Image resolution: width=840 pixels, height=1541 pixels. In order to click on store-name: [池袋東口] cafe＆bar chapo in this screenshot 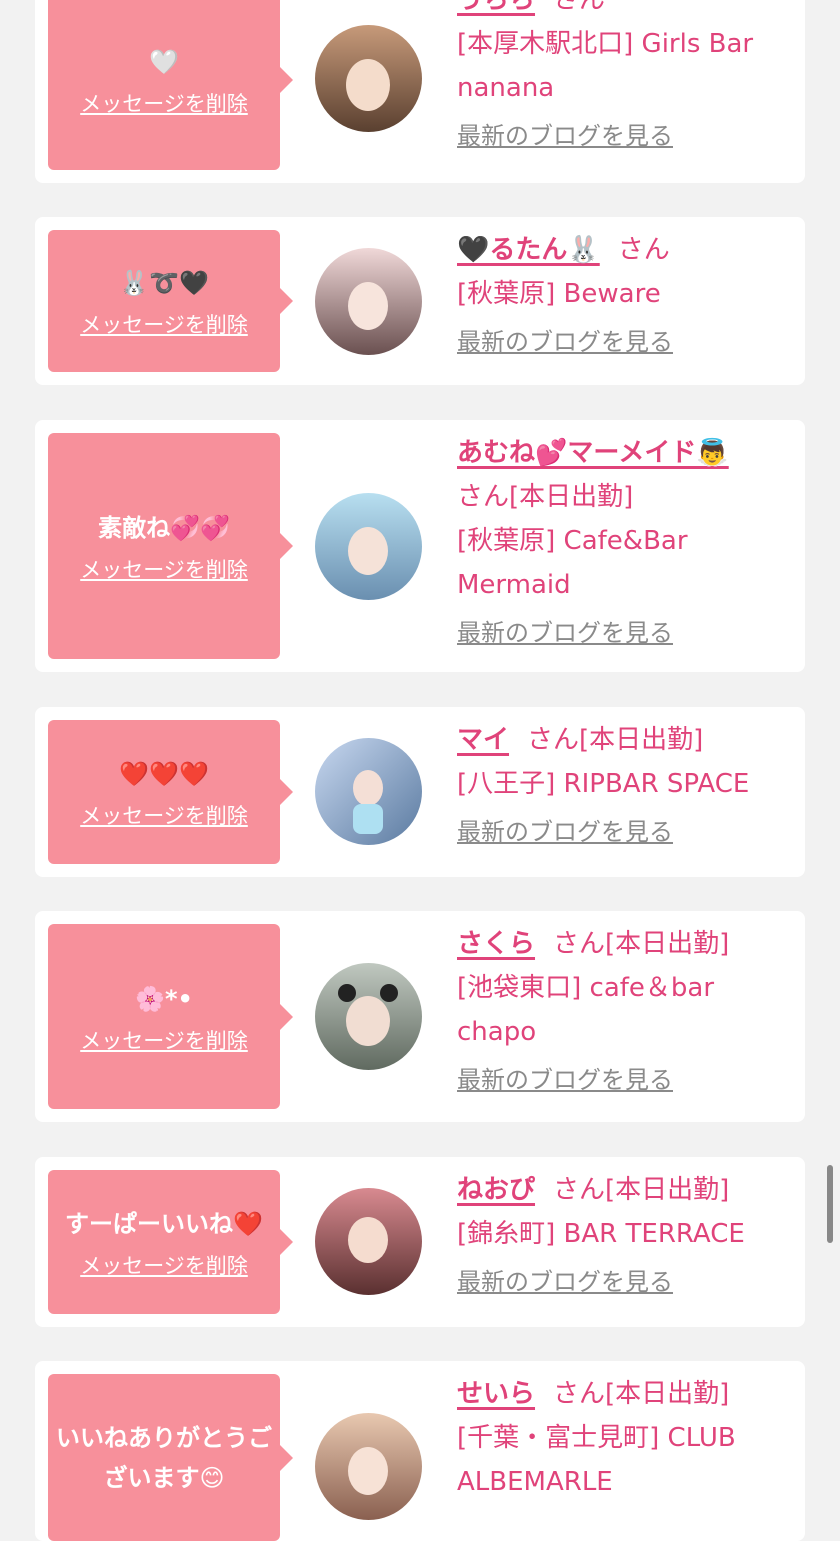, I will do `click(586, 1010)`.